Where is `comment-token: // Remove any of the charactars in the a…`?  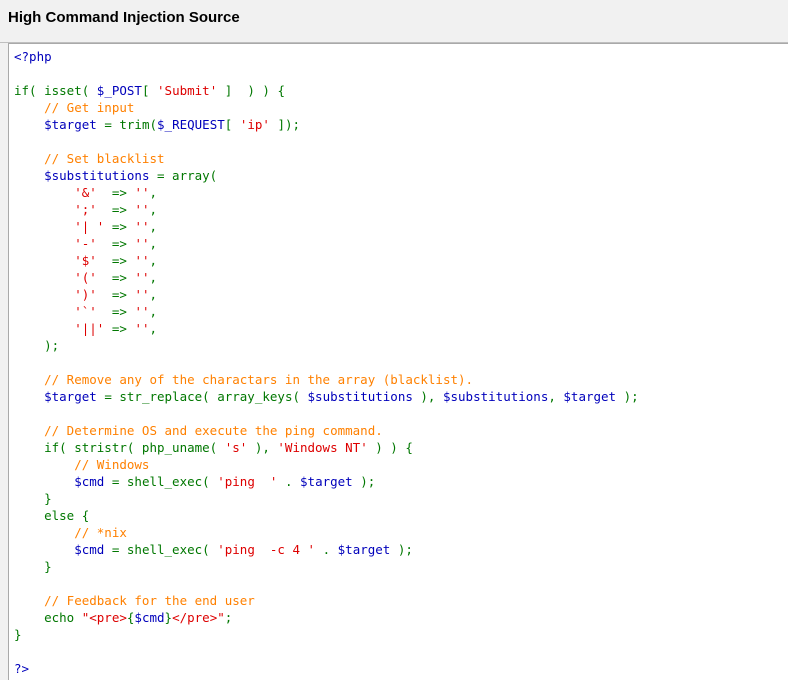
comment-token: // Remove any of the charactars in the a… is located at coordinates (244, 379).